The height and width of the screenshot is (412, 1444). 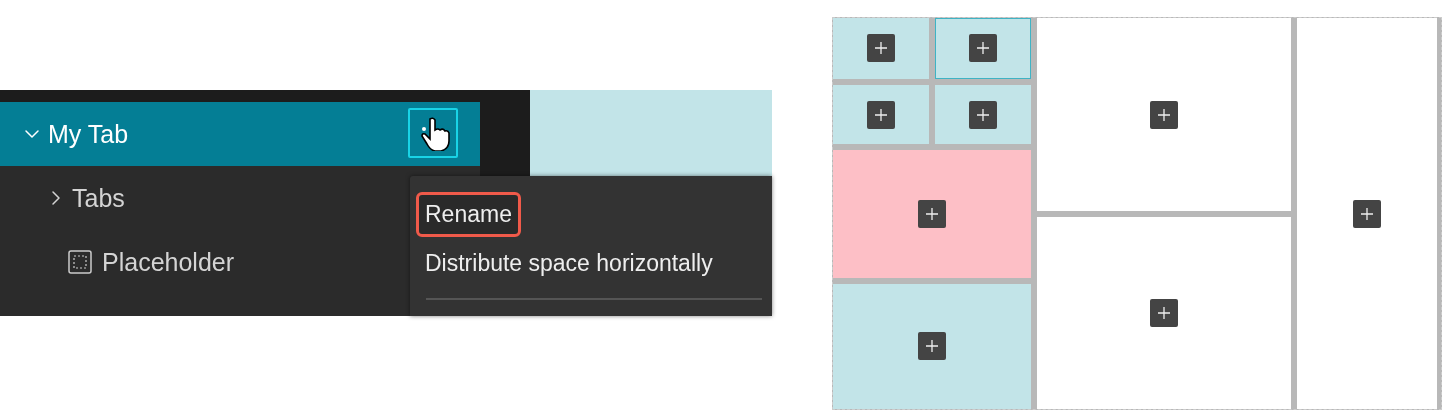 What do you see at coordinates (433, 133) in the screenshot?
I see `more-button` at bounding box center [433, 133].